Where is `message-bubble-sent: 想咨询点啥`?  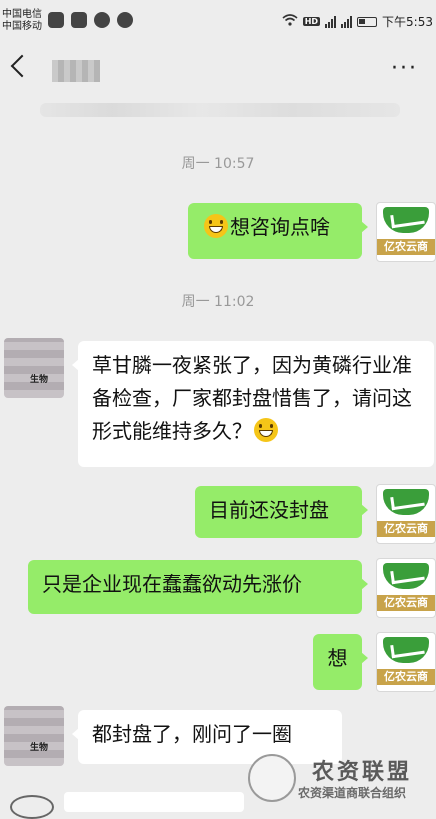 message-bubble-sent: 想咨询点啥 is located at coordinates (278, 231).